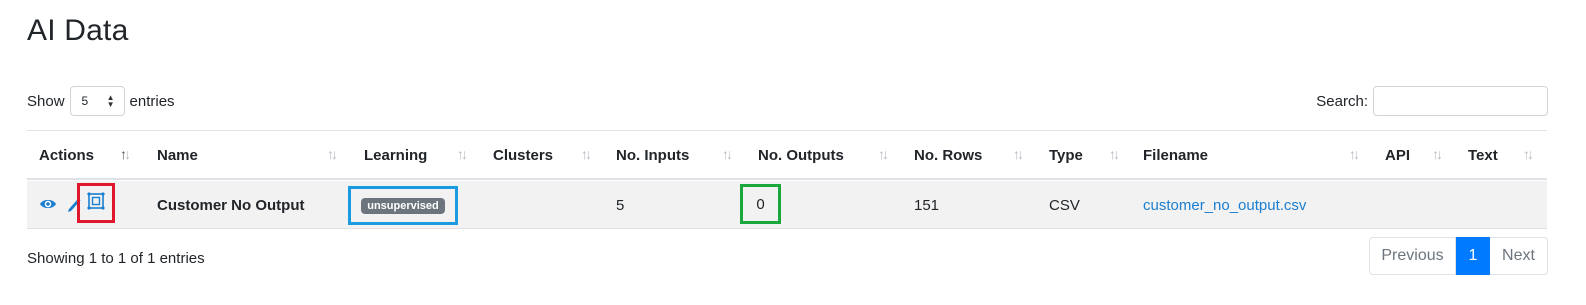 This screenshot has width=1586, height=305. What do you see at coordinates (1397, 155) in the screenshot?
I see `column-header-api: API` at bounding box center [1397, 155].